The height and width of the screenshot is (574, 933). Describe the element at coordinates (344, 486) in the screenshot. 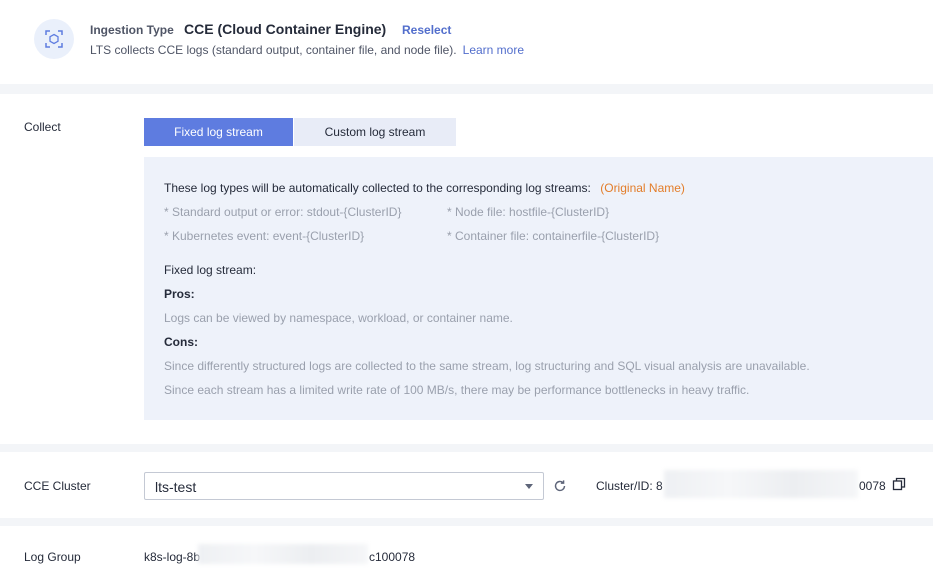

I see `cce-cluster-select: lts-test` at that location.